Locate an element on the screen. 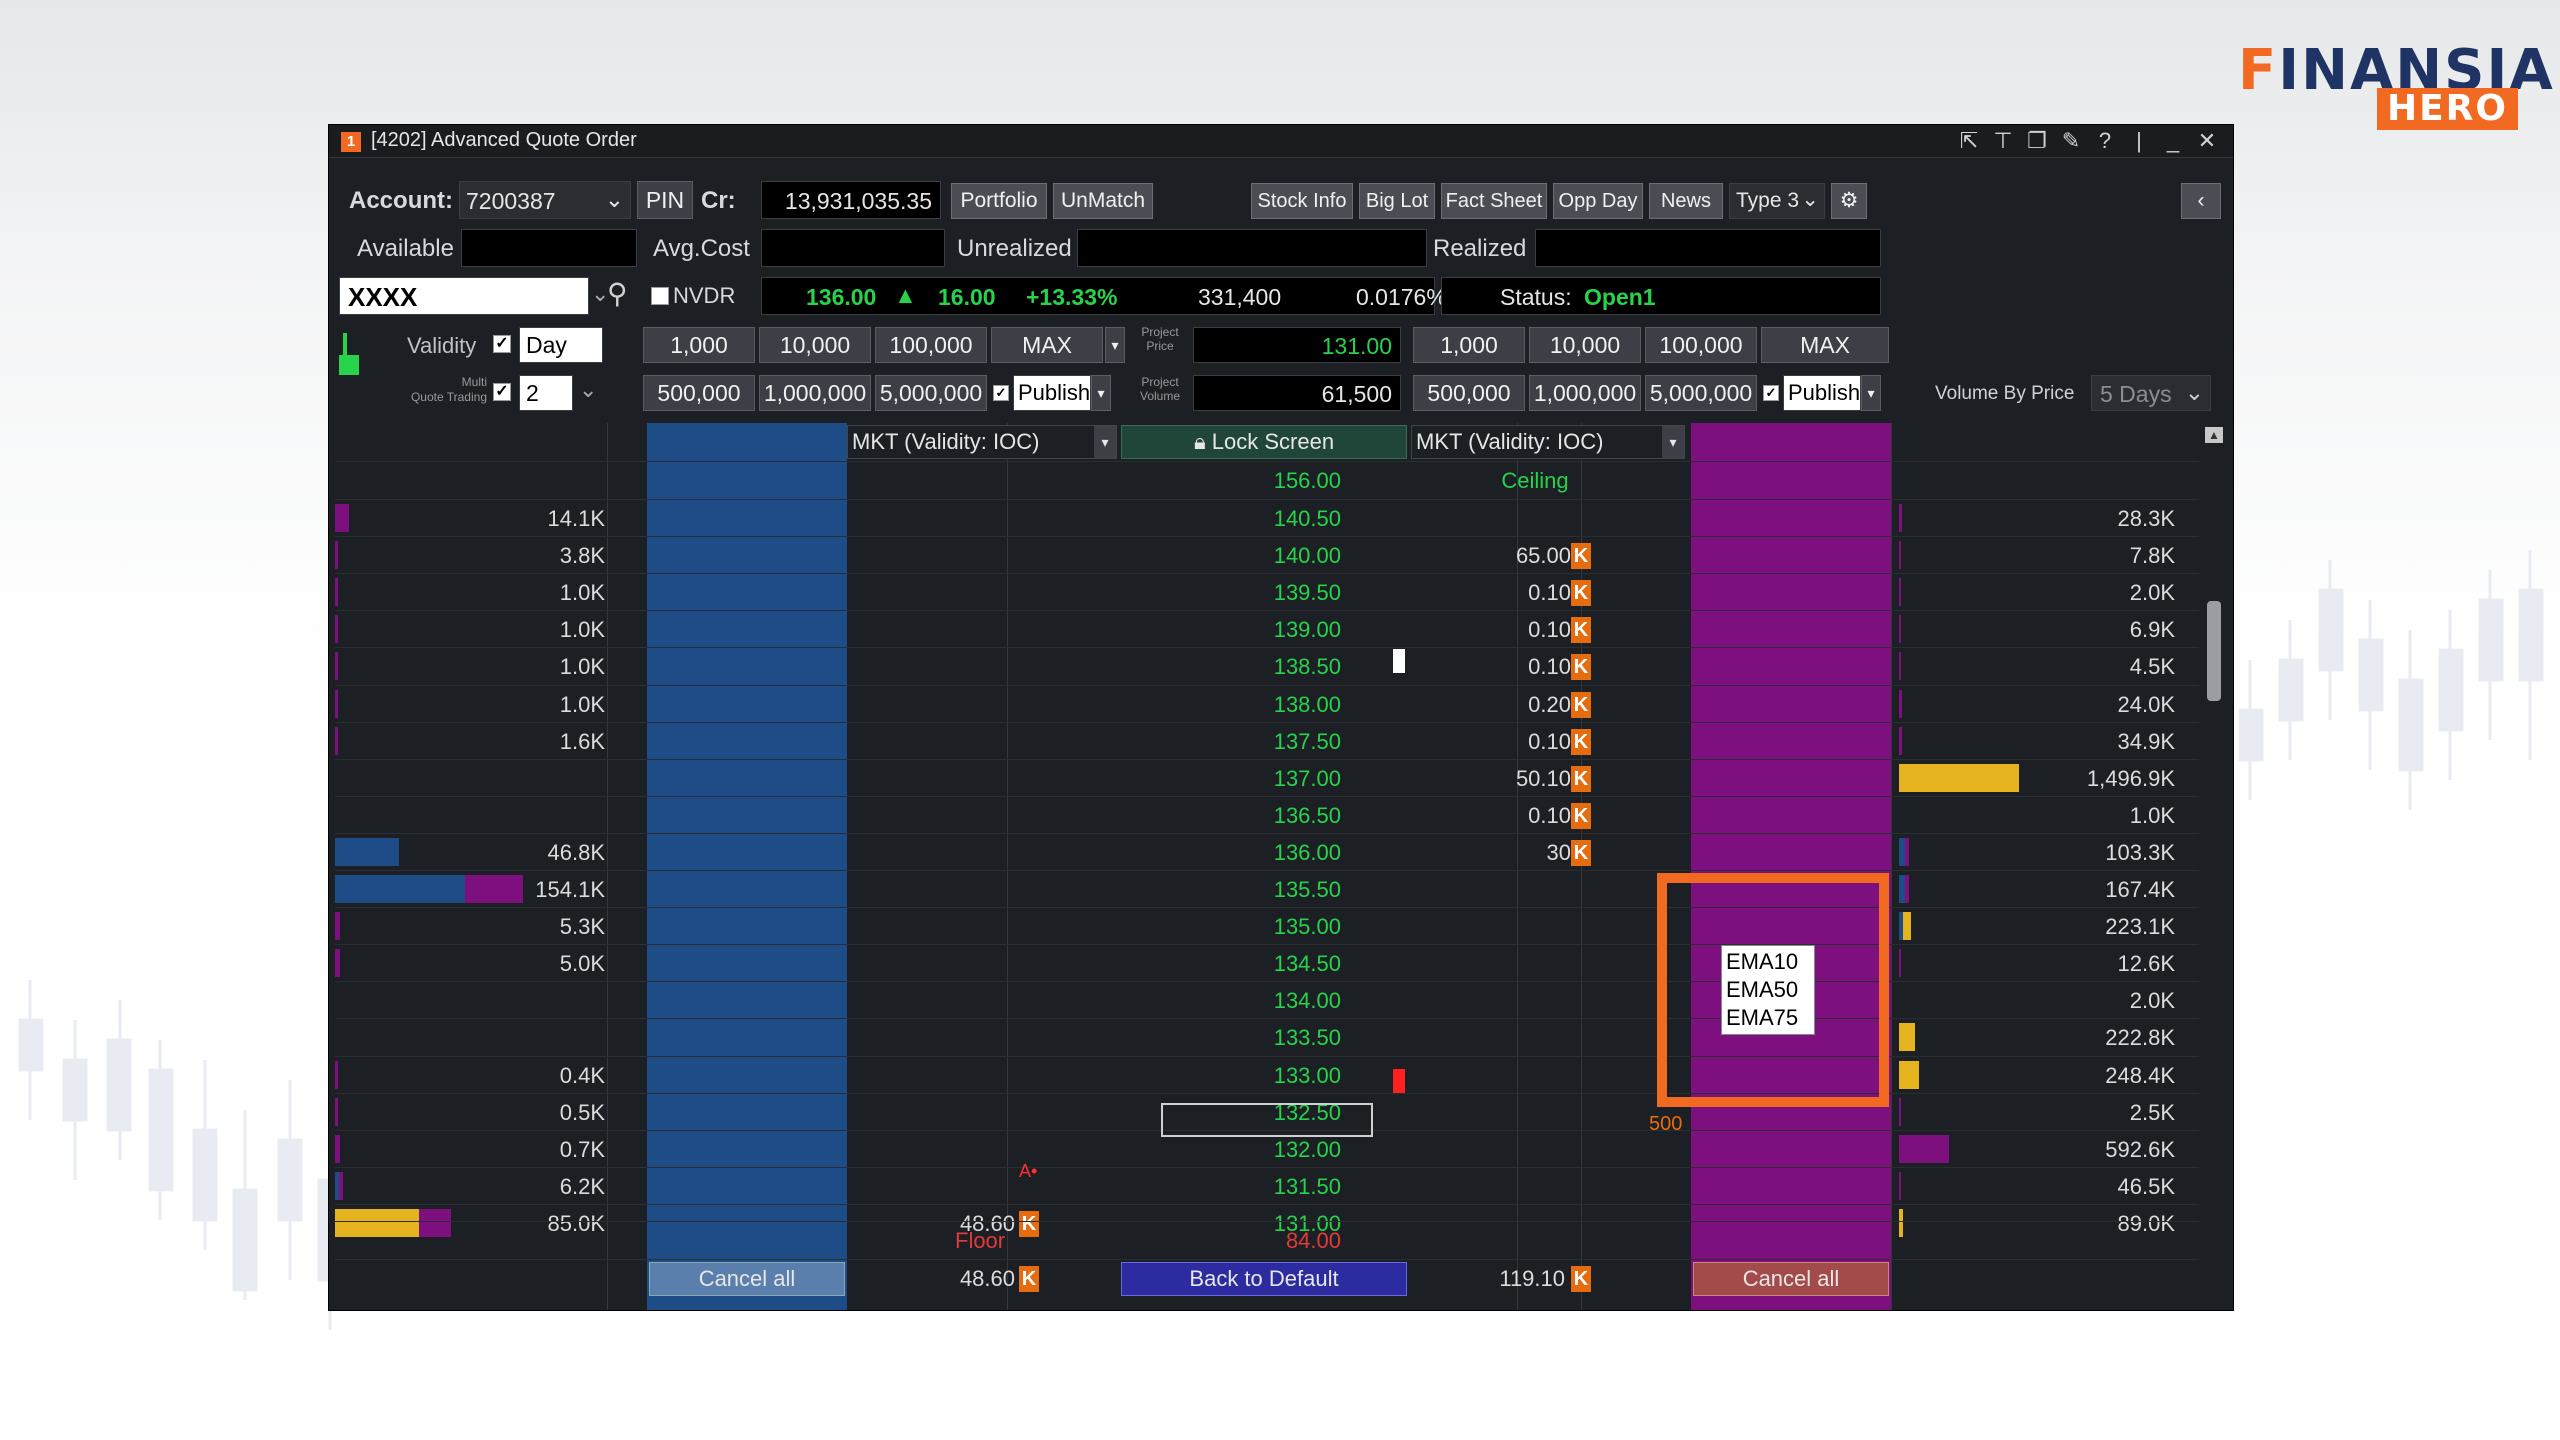  ask-order-500: 500 is located at coordinates (1665, 1124).